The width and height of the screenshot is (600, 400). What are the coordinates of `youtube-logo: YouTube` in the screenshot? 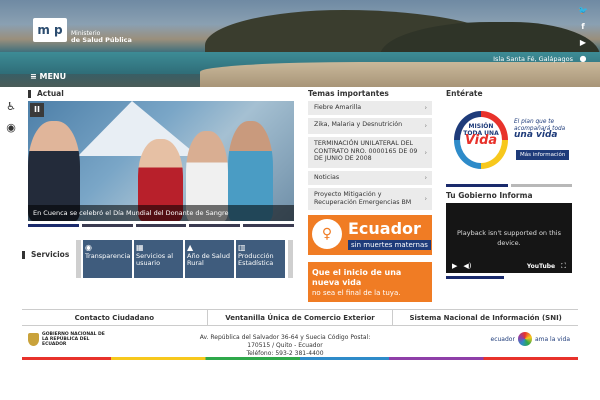 It's located at (541, 266).